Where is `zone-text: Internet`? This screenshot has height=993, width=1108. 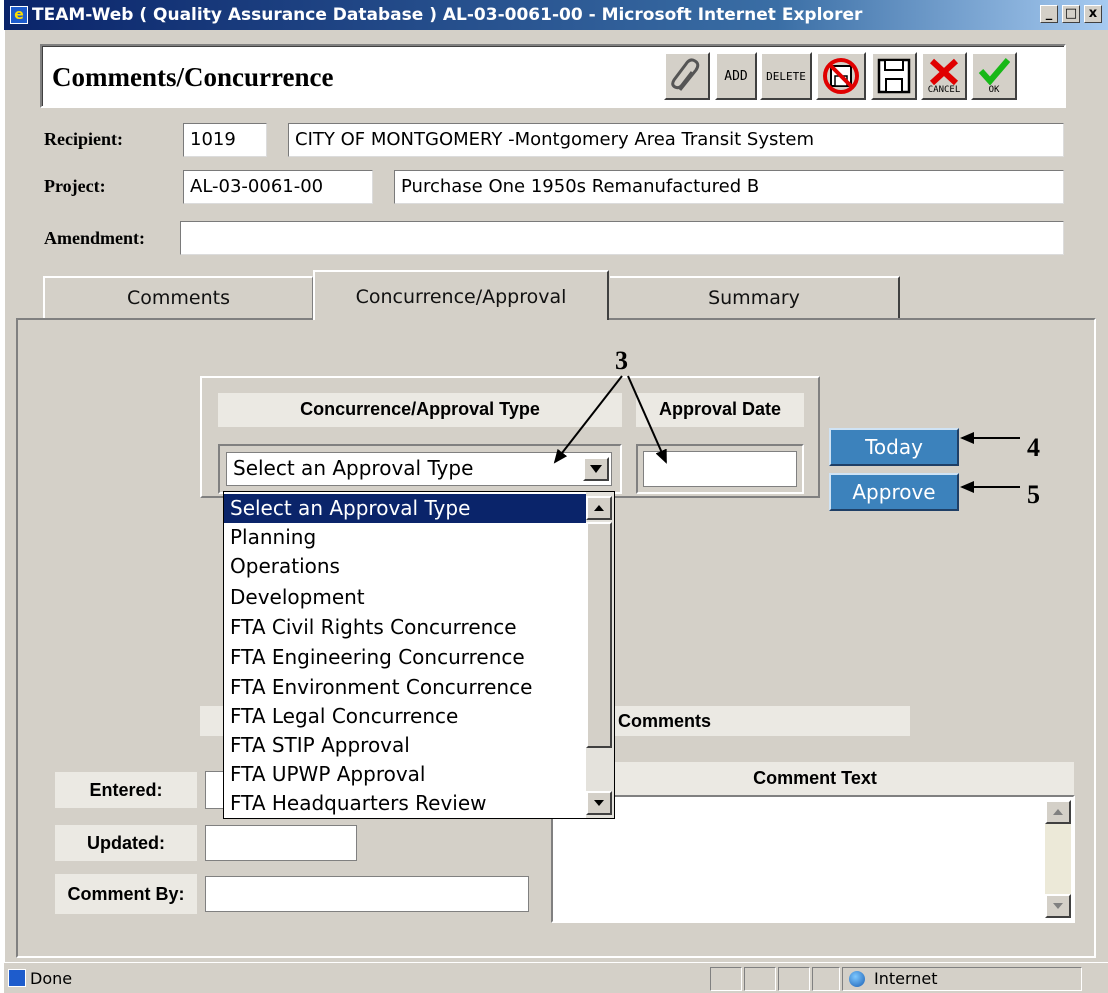
zone-text: Internet is located at coordinates (906, 978).